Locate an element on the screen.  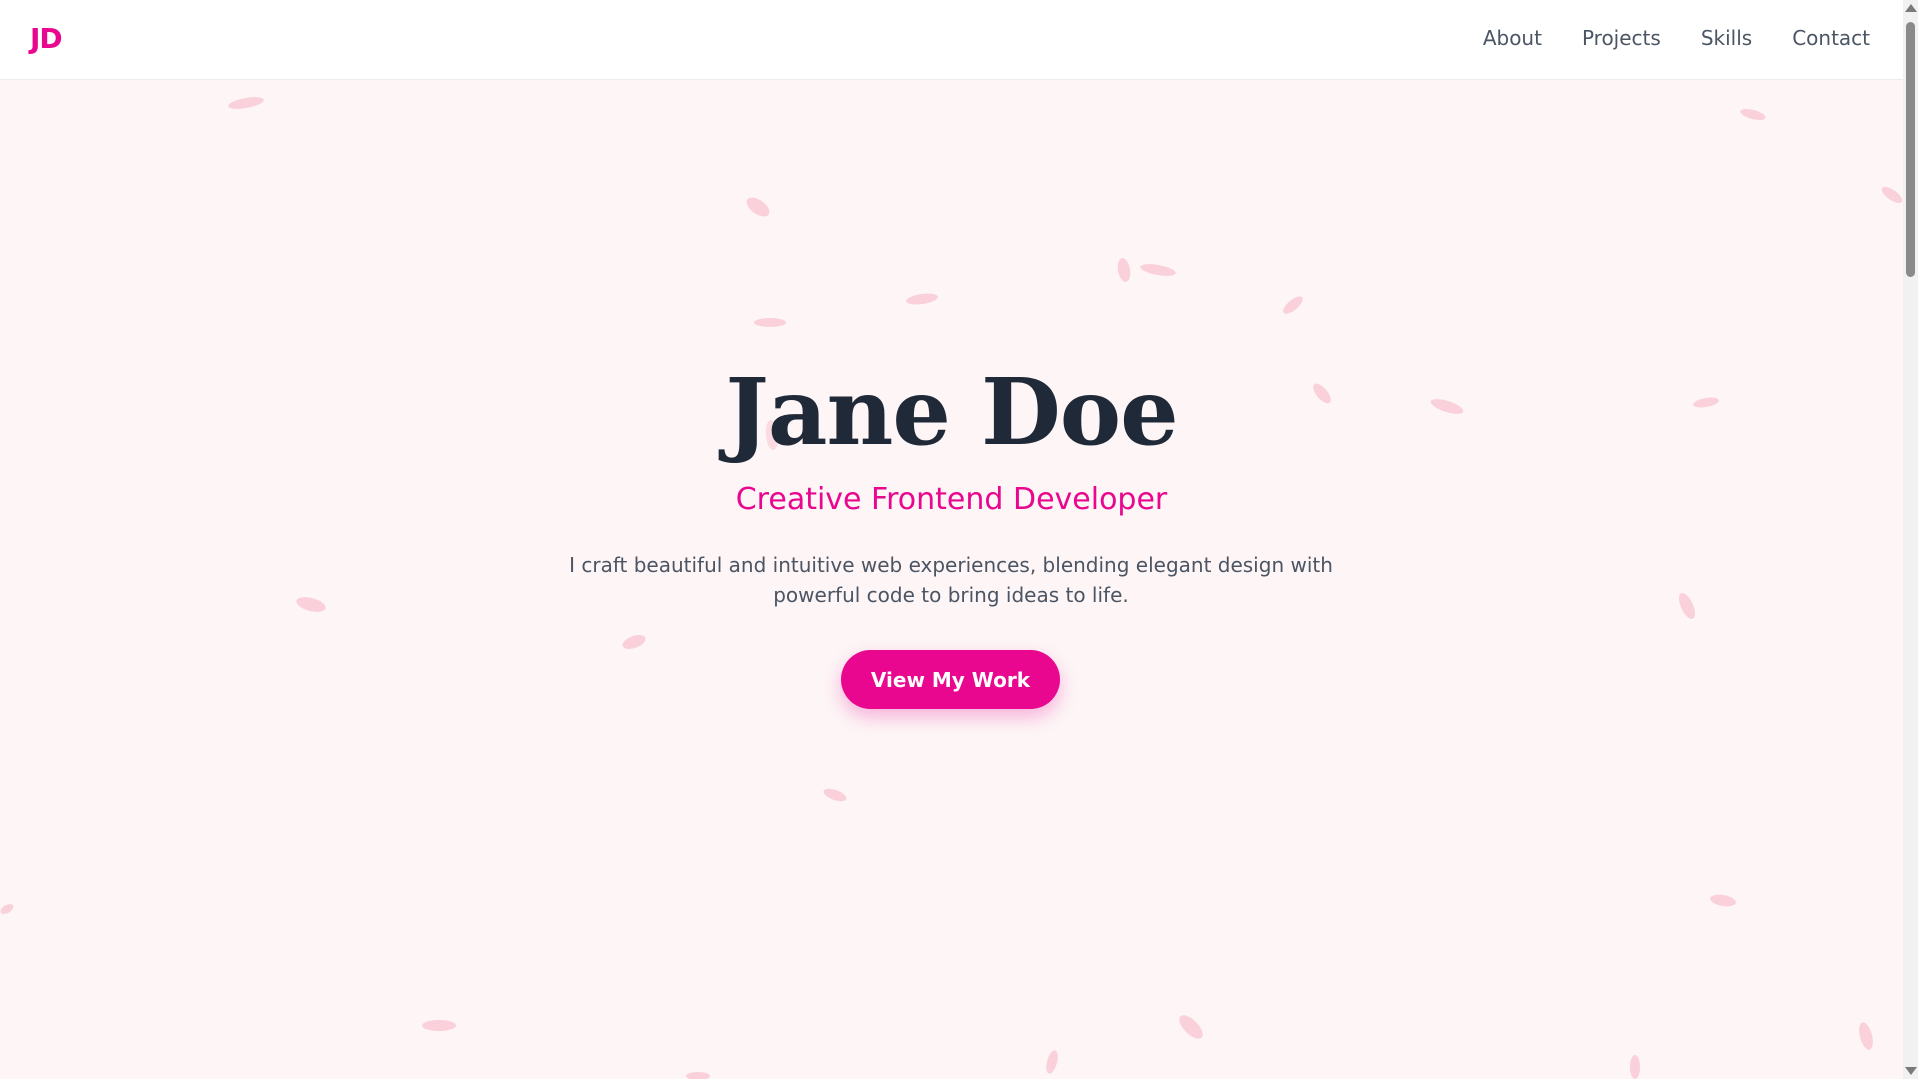
hero-title: Jane Doe is located at coordinates (951, 412).